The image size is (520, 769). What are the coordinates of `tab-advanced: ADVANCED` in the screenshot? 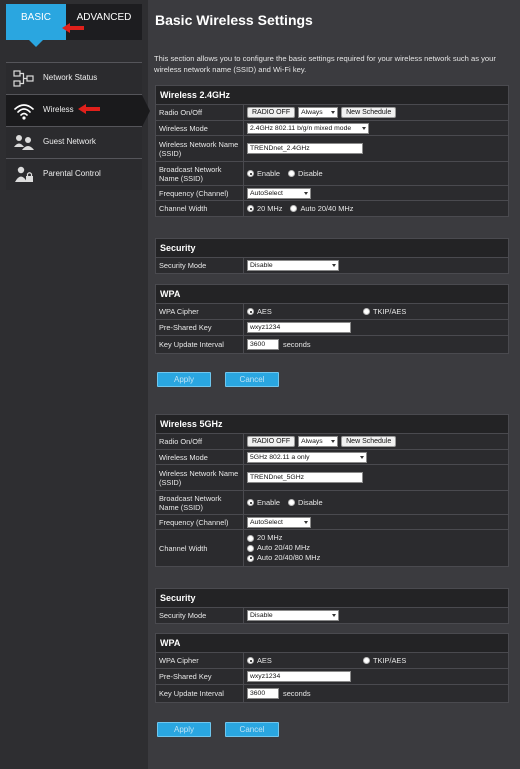 It's located at (104, 22).